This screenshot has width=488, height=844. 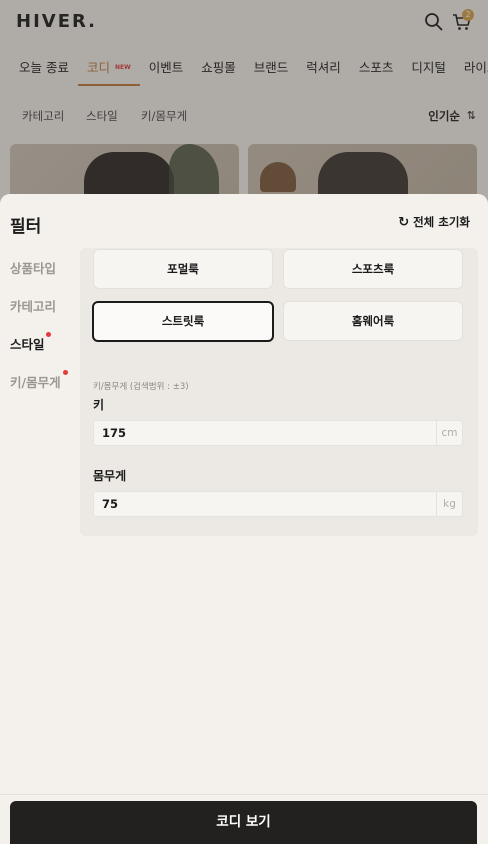 What do you see at coordinates (183, 321) in the screenshot?
I see `style-option-street: 스트릿룩` at bounding box center [183, 321].